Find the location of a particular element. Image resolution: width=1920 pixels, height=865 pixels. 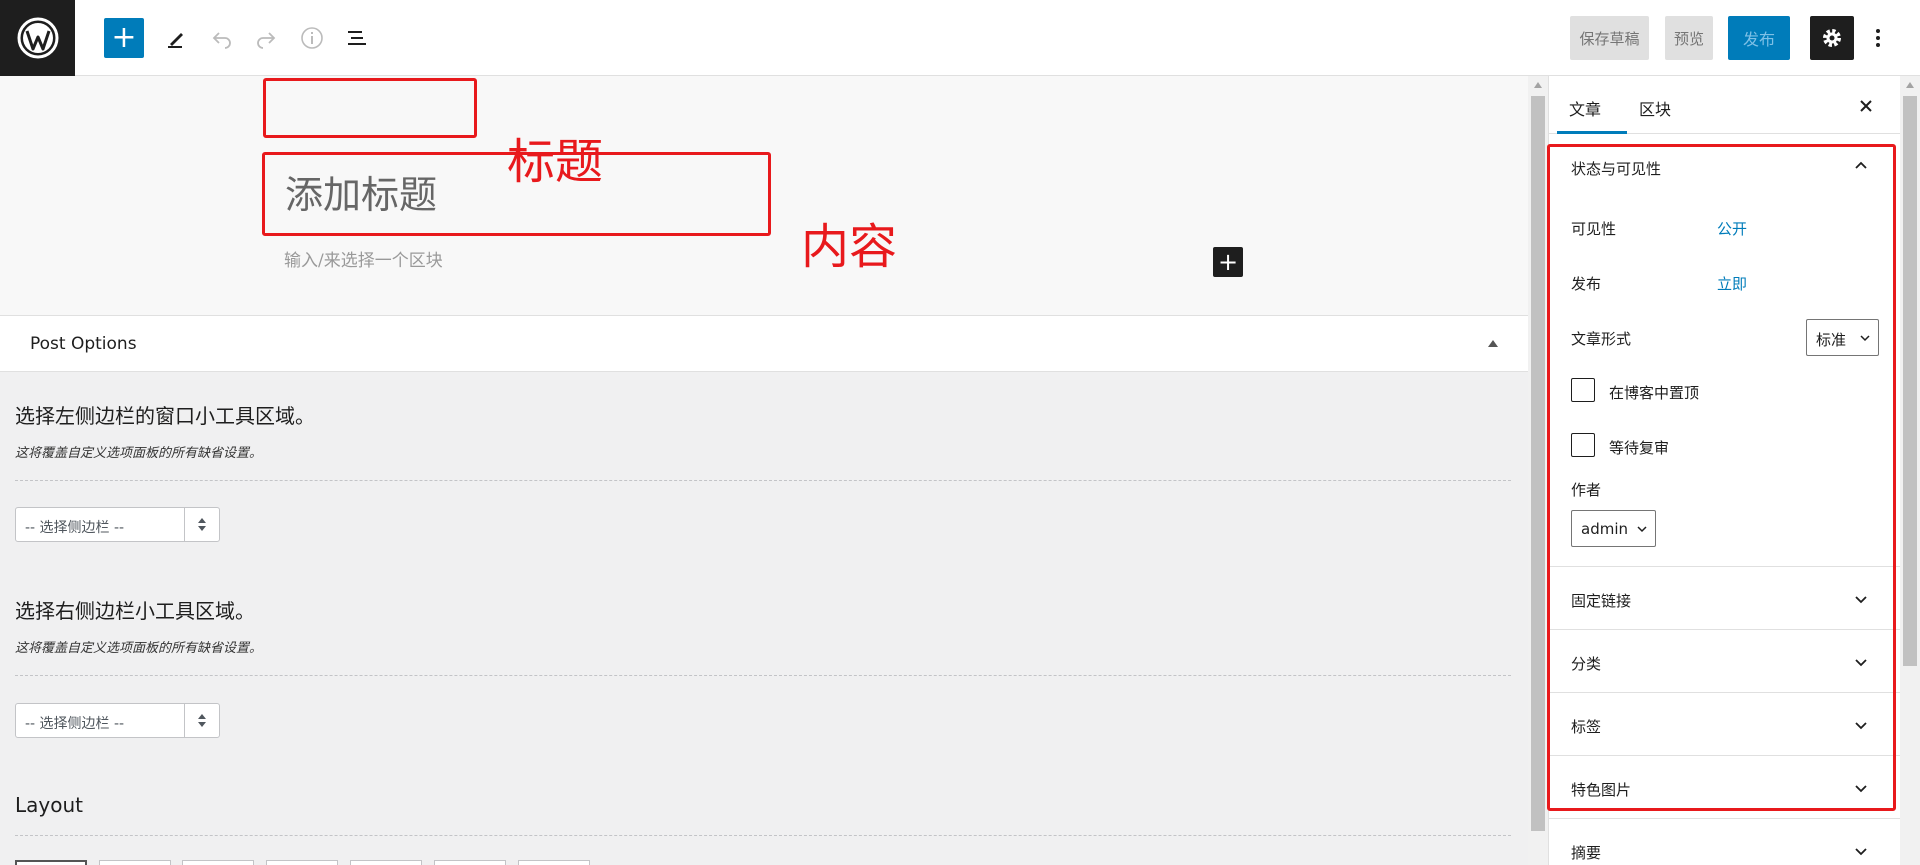

collapse-arrow-icon is located at coordinates (1493, 343).